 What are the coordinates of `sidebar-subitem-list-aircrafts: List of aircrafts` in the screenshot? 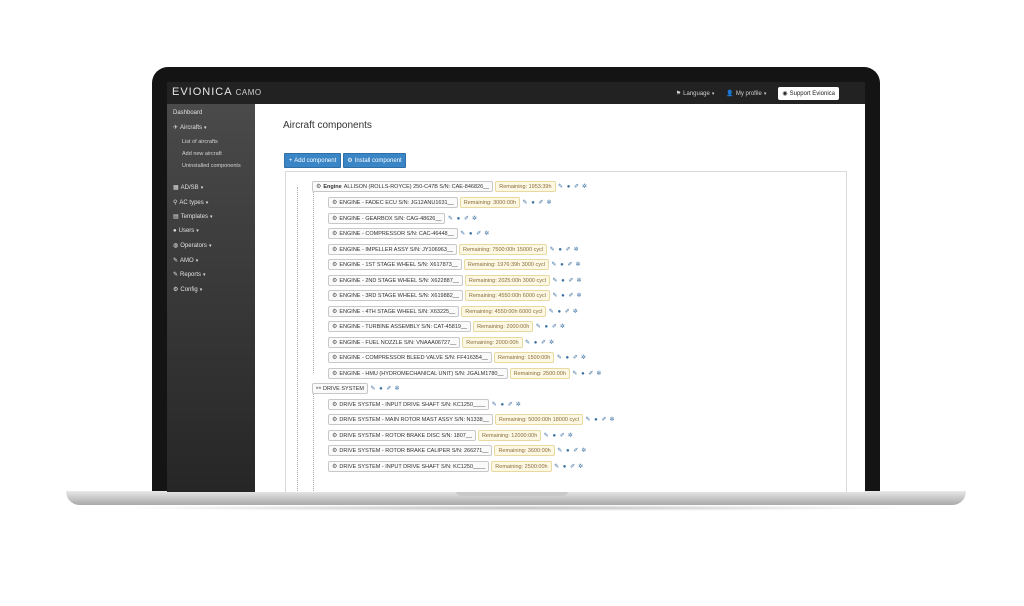 It's located at (215, 142).